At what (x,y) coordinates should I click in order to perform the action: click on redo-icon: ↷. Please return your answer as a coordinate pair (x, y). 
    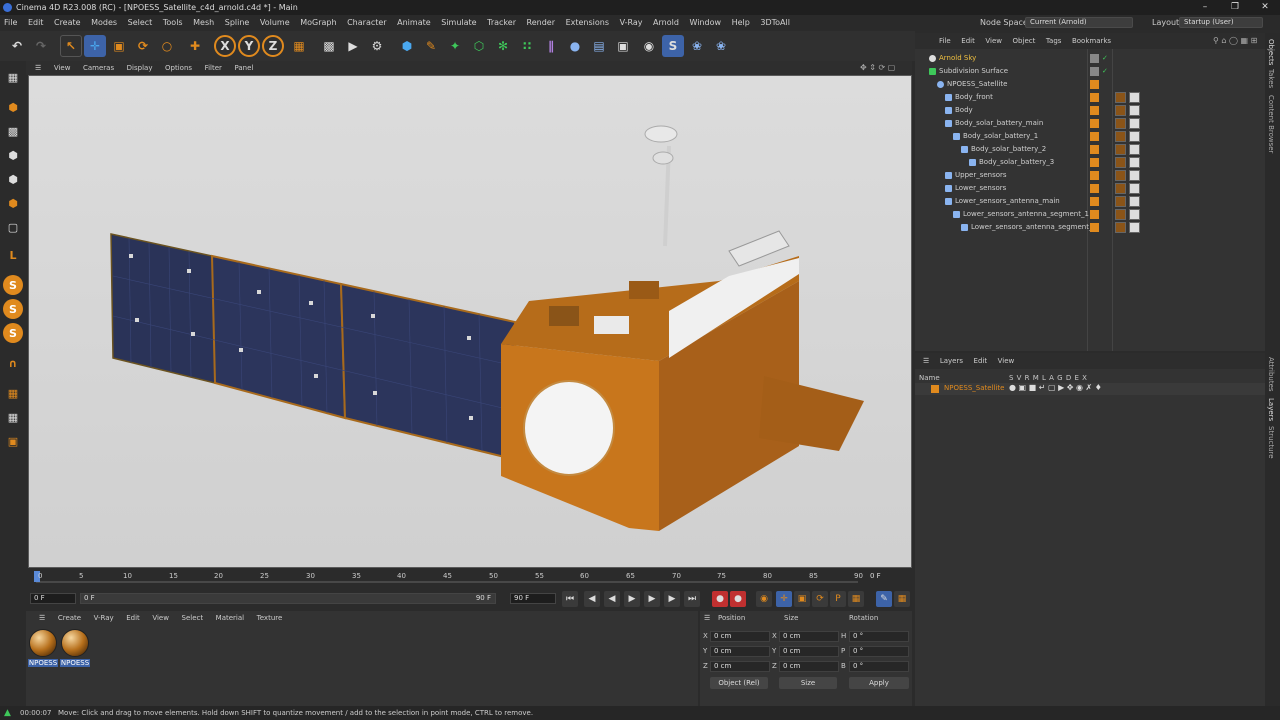
    Looking at the image, I should click on (41, 46).